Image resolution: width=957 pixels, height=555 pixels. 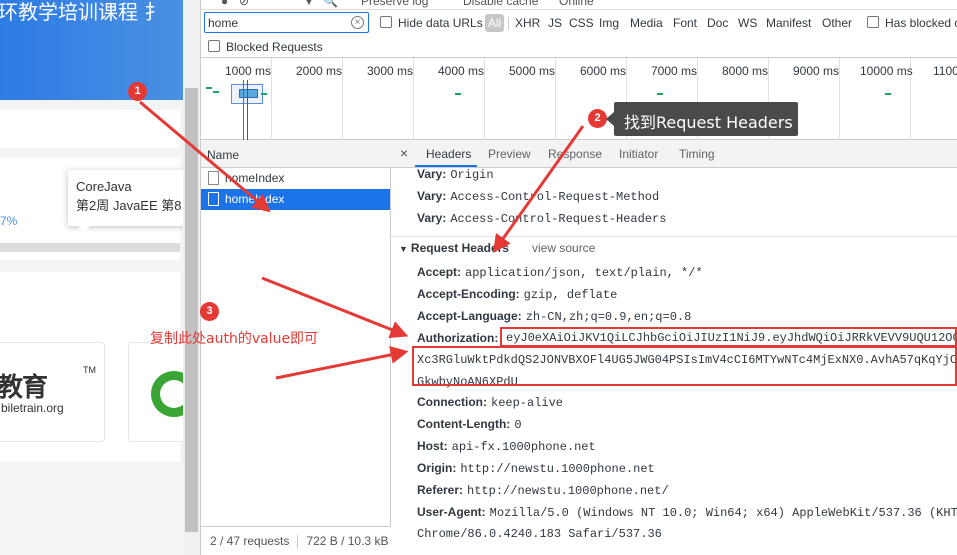 I want to click on transfer-size: 722 B / 10.3 kB, so click(x=347, y=541).